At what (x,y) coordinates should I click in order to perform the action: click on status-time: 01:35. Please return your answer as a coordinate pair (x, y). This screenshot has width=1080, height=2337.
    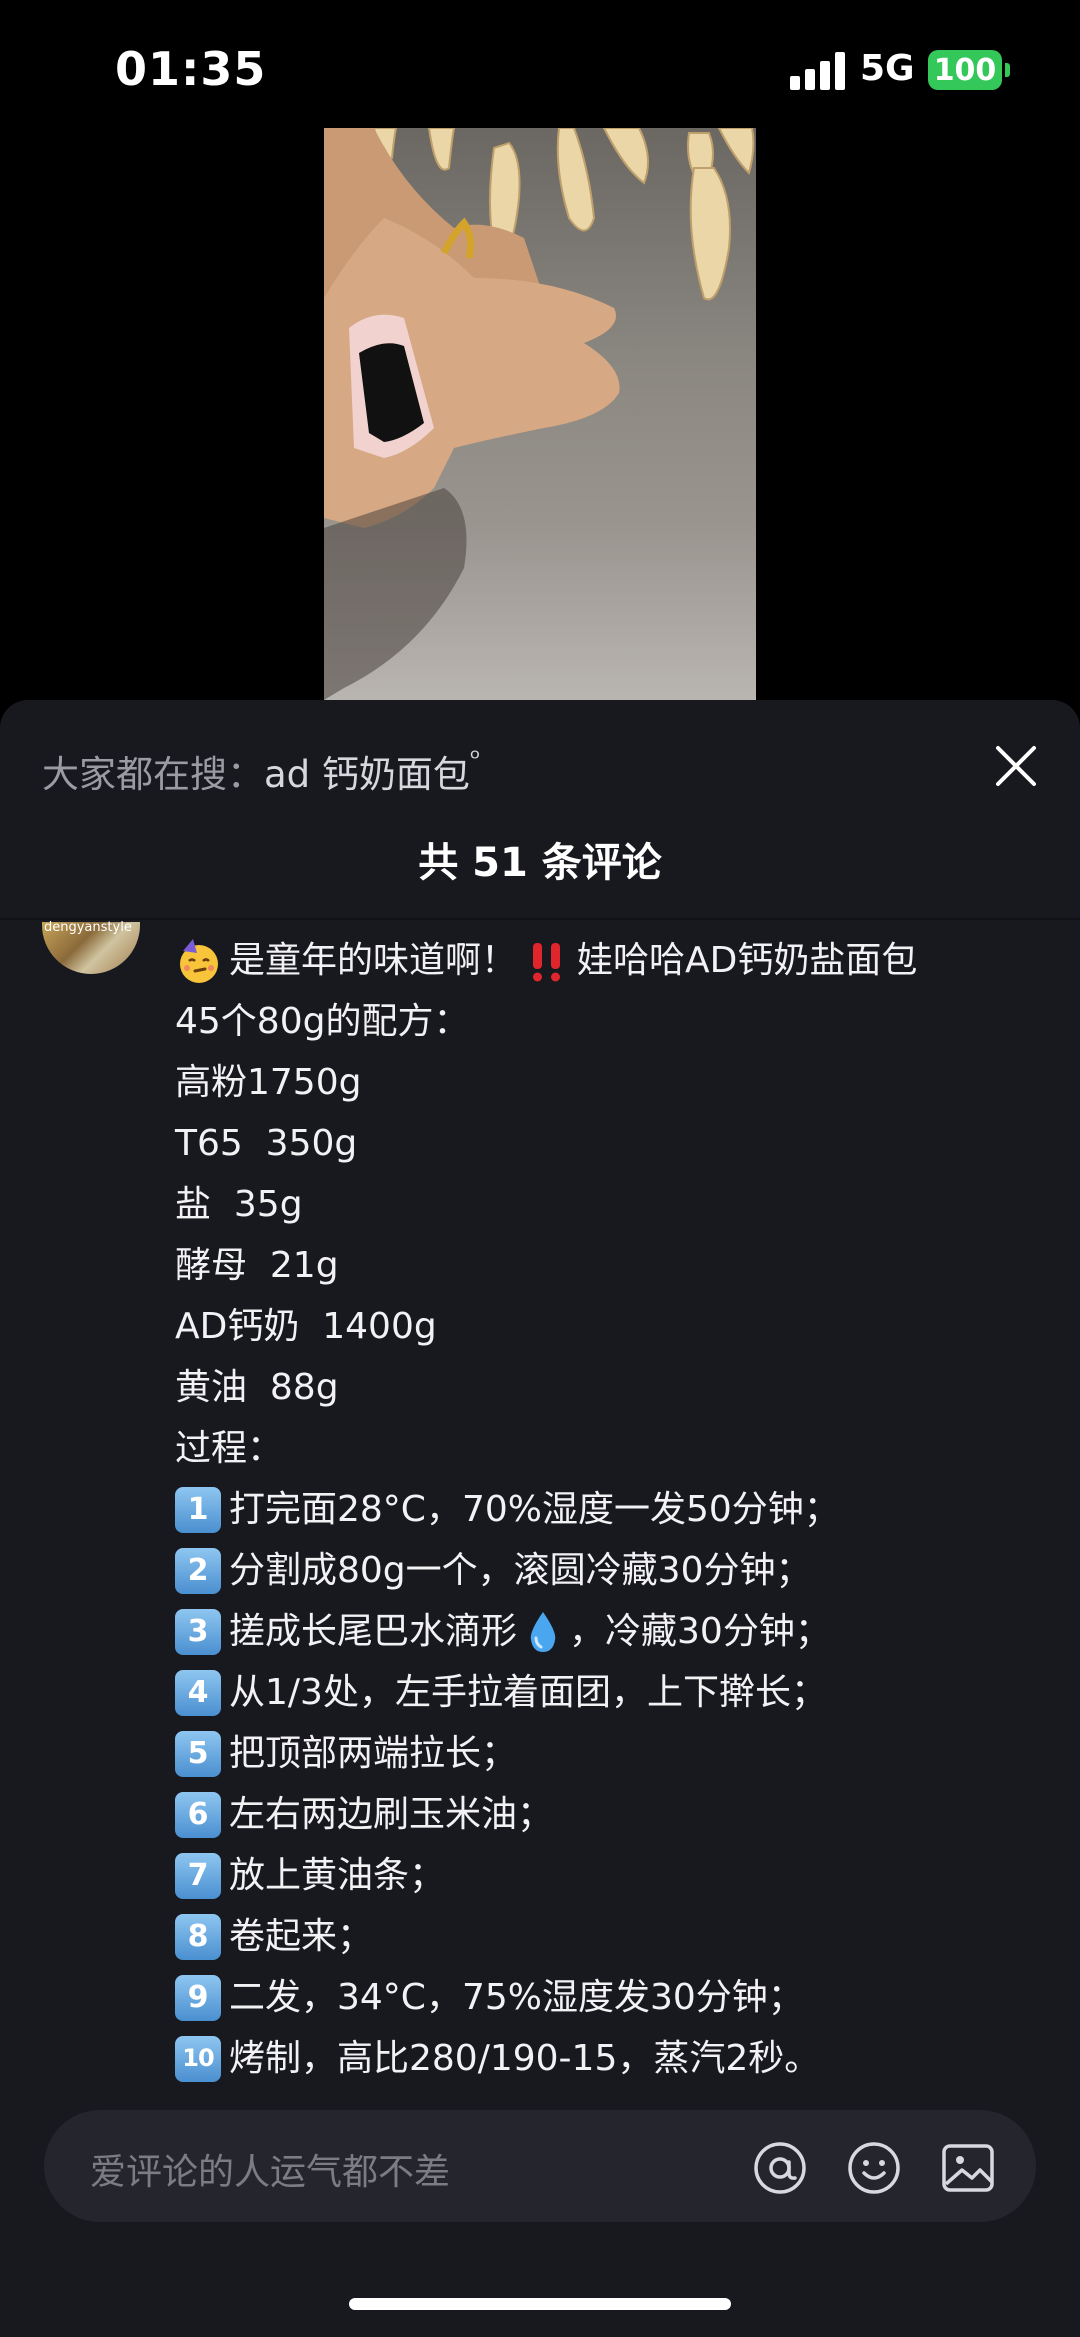
    Looking at the image, I should click on (191, 69).